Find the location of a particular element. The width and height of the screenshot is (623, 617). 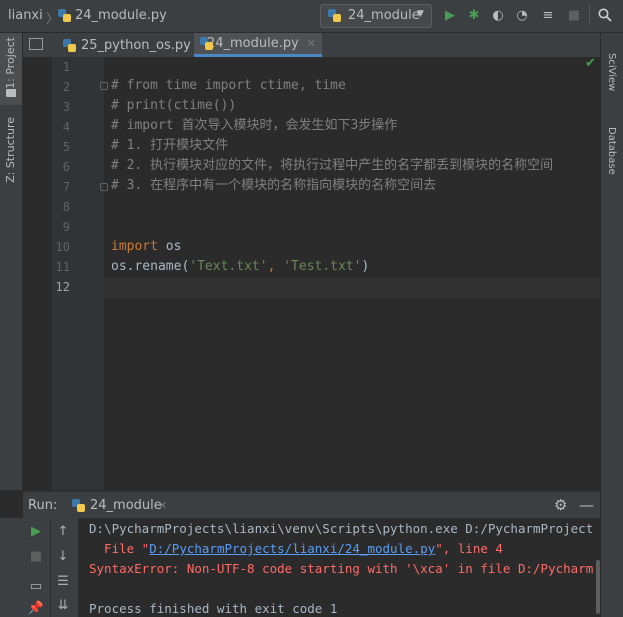

code-line-11: os.rename('Text.txt', 'Test.txt') is located at coordinates (240, 267).